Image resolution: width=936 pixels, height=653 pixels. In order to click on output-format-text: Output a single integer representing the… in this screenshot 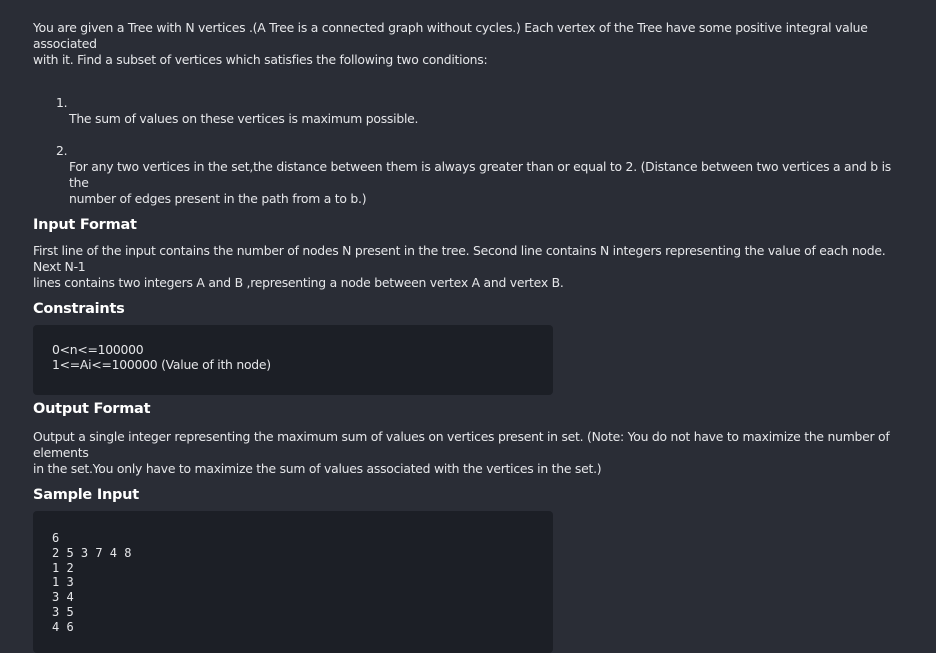, I will do `click(461, 452)`.